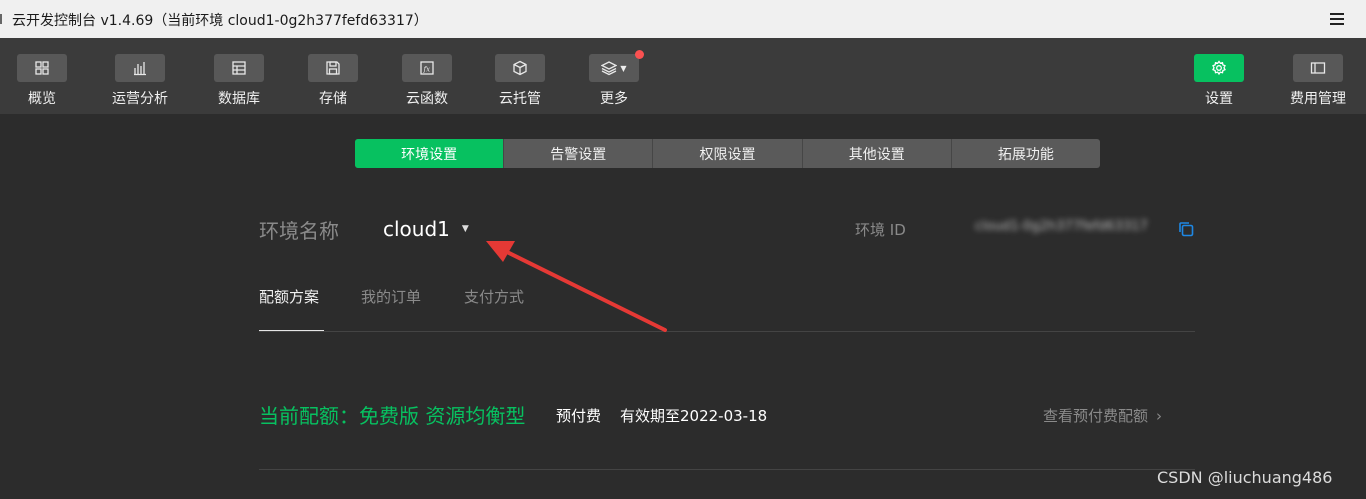 The image size is (1366, 499). What do you see at coordinates (333, 99) in the screenshot?
I see `toolbar-storage-label: 存储` at bounding box center [333, 99].